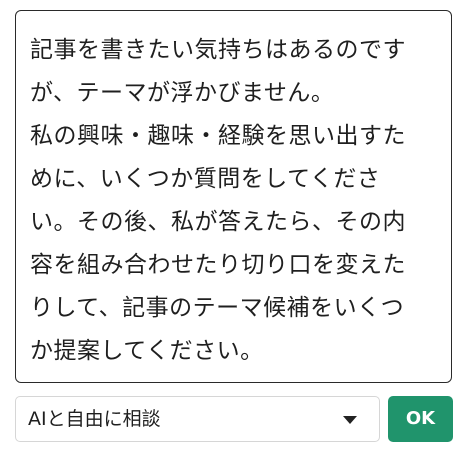 Image resolution: width=465 pixels, height=455 pixels. Describe the element at coordinates (197, 419) in the screenshot. I see `mode-select: AIと自由に相談` at that location.